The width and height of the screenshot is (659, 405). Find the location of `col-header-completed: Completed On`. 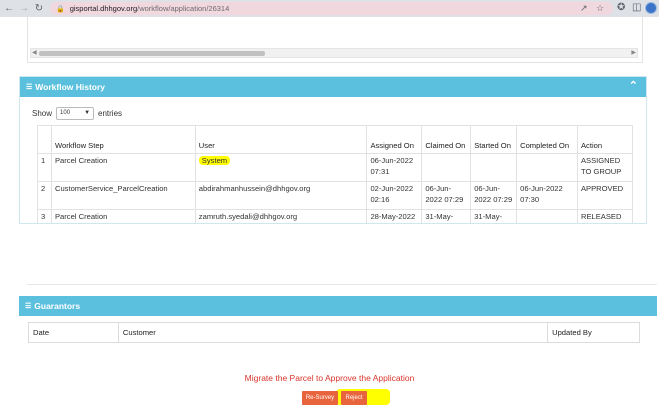

col-header-completed: Completed On is located at coordinates (547, 139).